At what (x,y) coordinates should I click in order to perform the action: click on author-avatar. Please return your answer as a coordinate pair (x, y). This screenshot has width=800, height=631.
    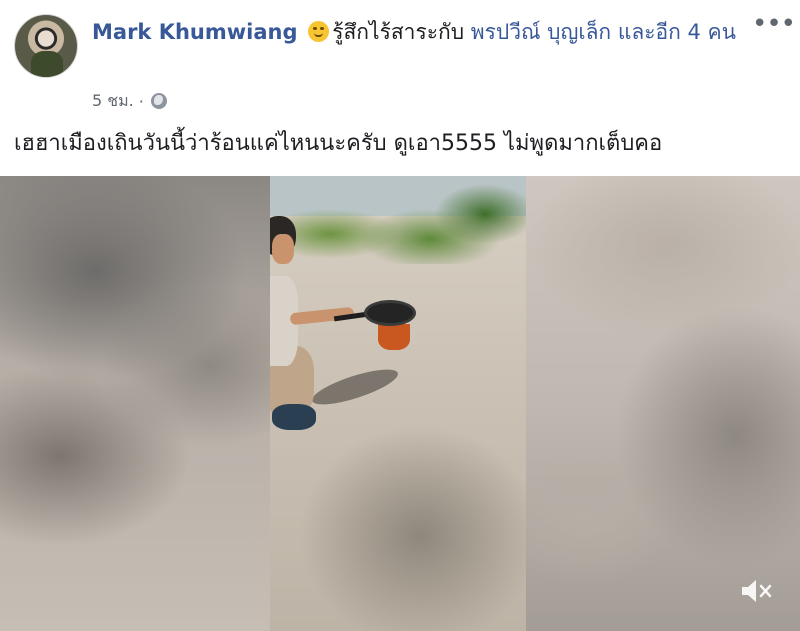
    Looking at the image, I should click on (46, 46).